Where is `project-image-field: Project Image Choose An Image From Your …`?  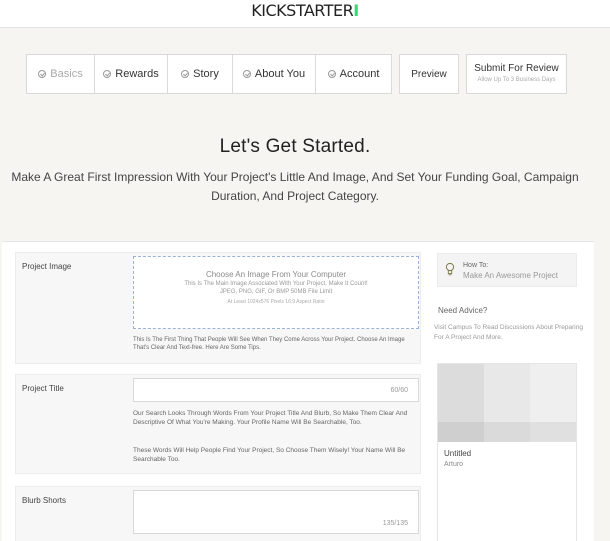 project-image-field: Project Image Choose An Image From Your … is located at coordinates (218, 308).